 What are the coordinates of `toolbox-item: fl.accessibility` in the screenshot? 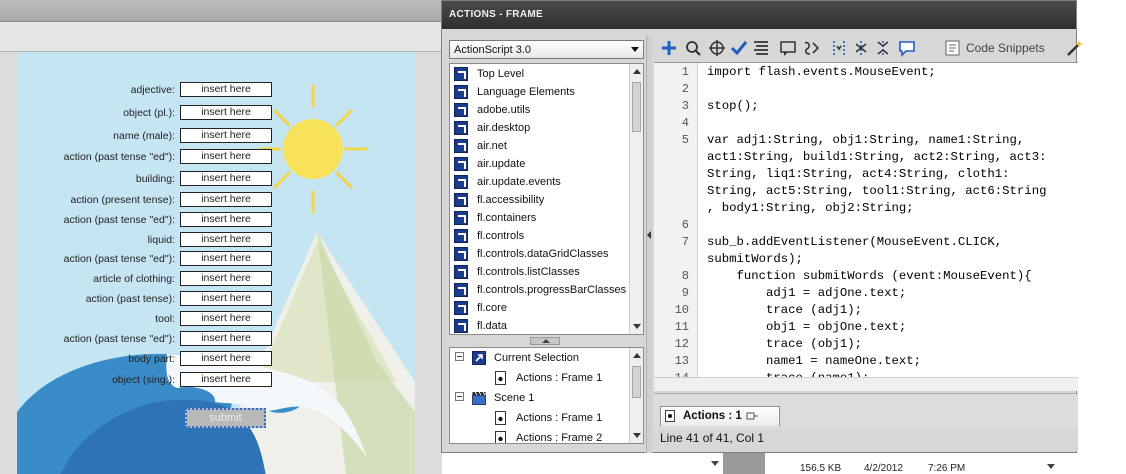 It's located at (540, 200).